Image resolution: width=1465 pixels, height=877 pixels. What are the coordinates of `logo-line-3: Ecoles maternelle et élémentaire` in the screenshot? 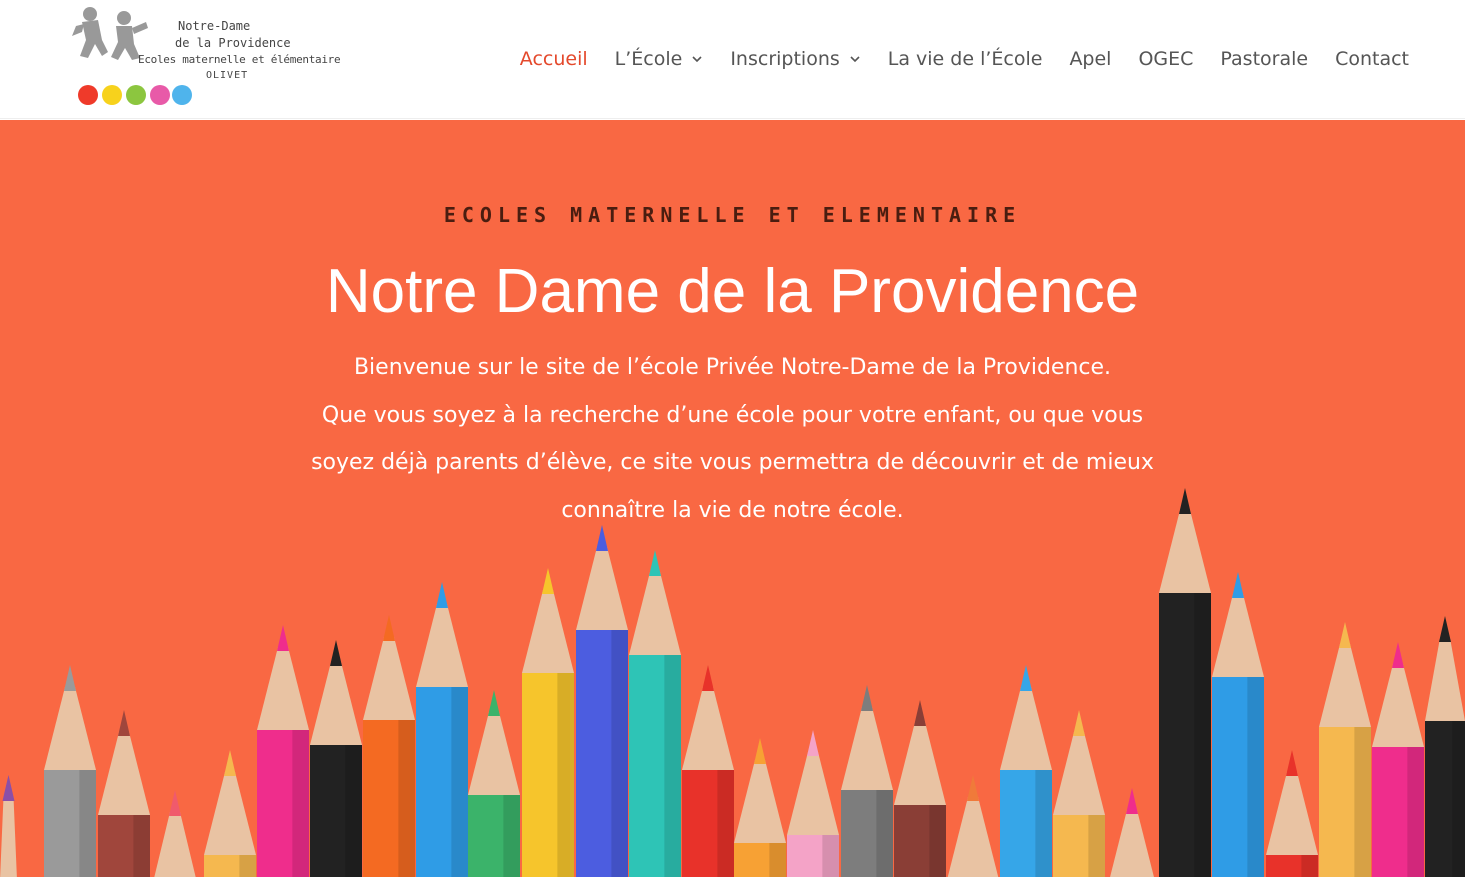 It's located at (239, 59).